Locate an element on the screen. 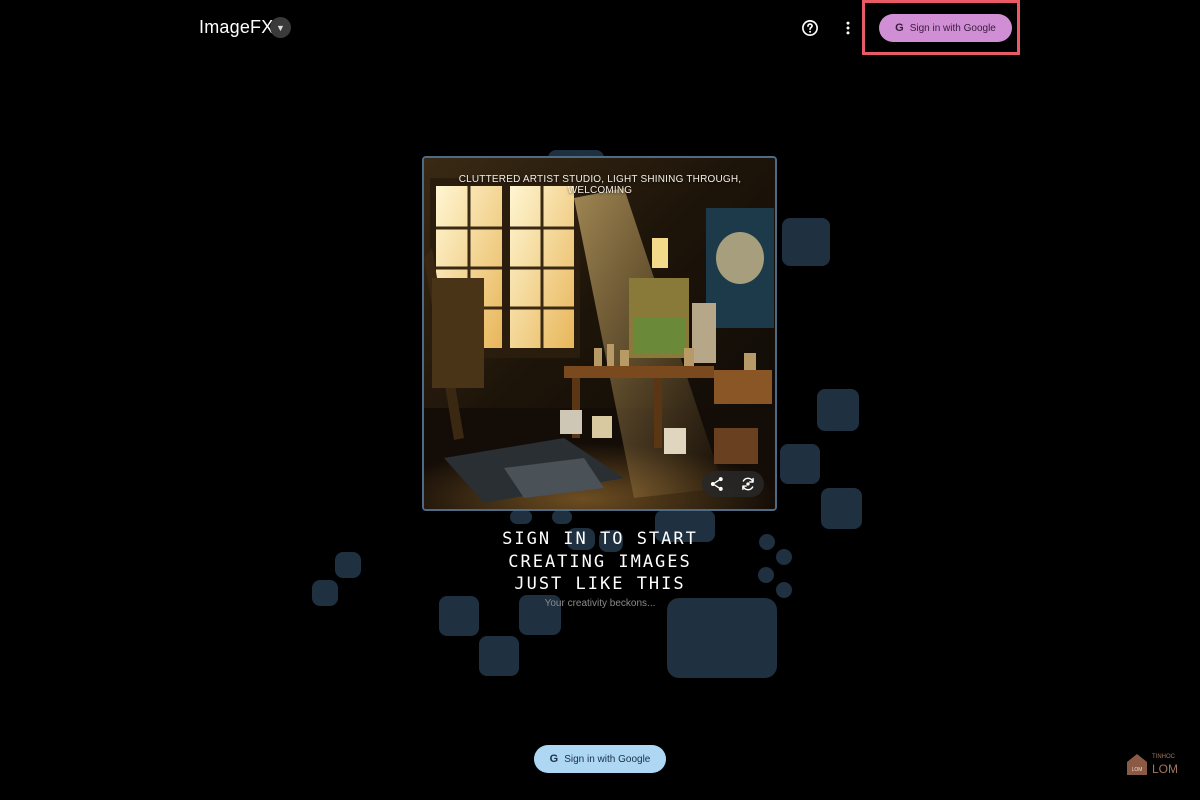 Image resolution: width=1200 pixels, height=800 pixels. caret-down-icon: ▼ is located at coordinates (280, 27).